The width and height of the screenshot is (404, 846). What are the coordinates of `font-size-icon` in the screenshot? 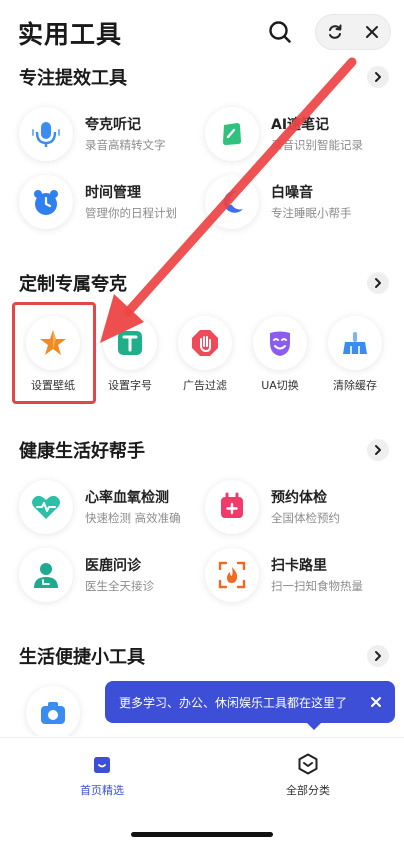 It's located at (130, 343).